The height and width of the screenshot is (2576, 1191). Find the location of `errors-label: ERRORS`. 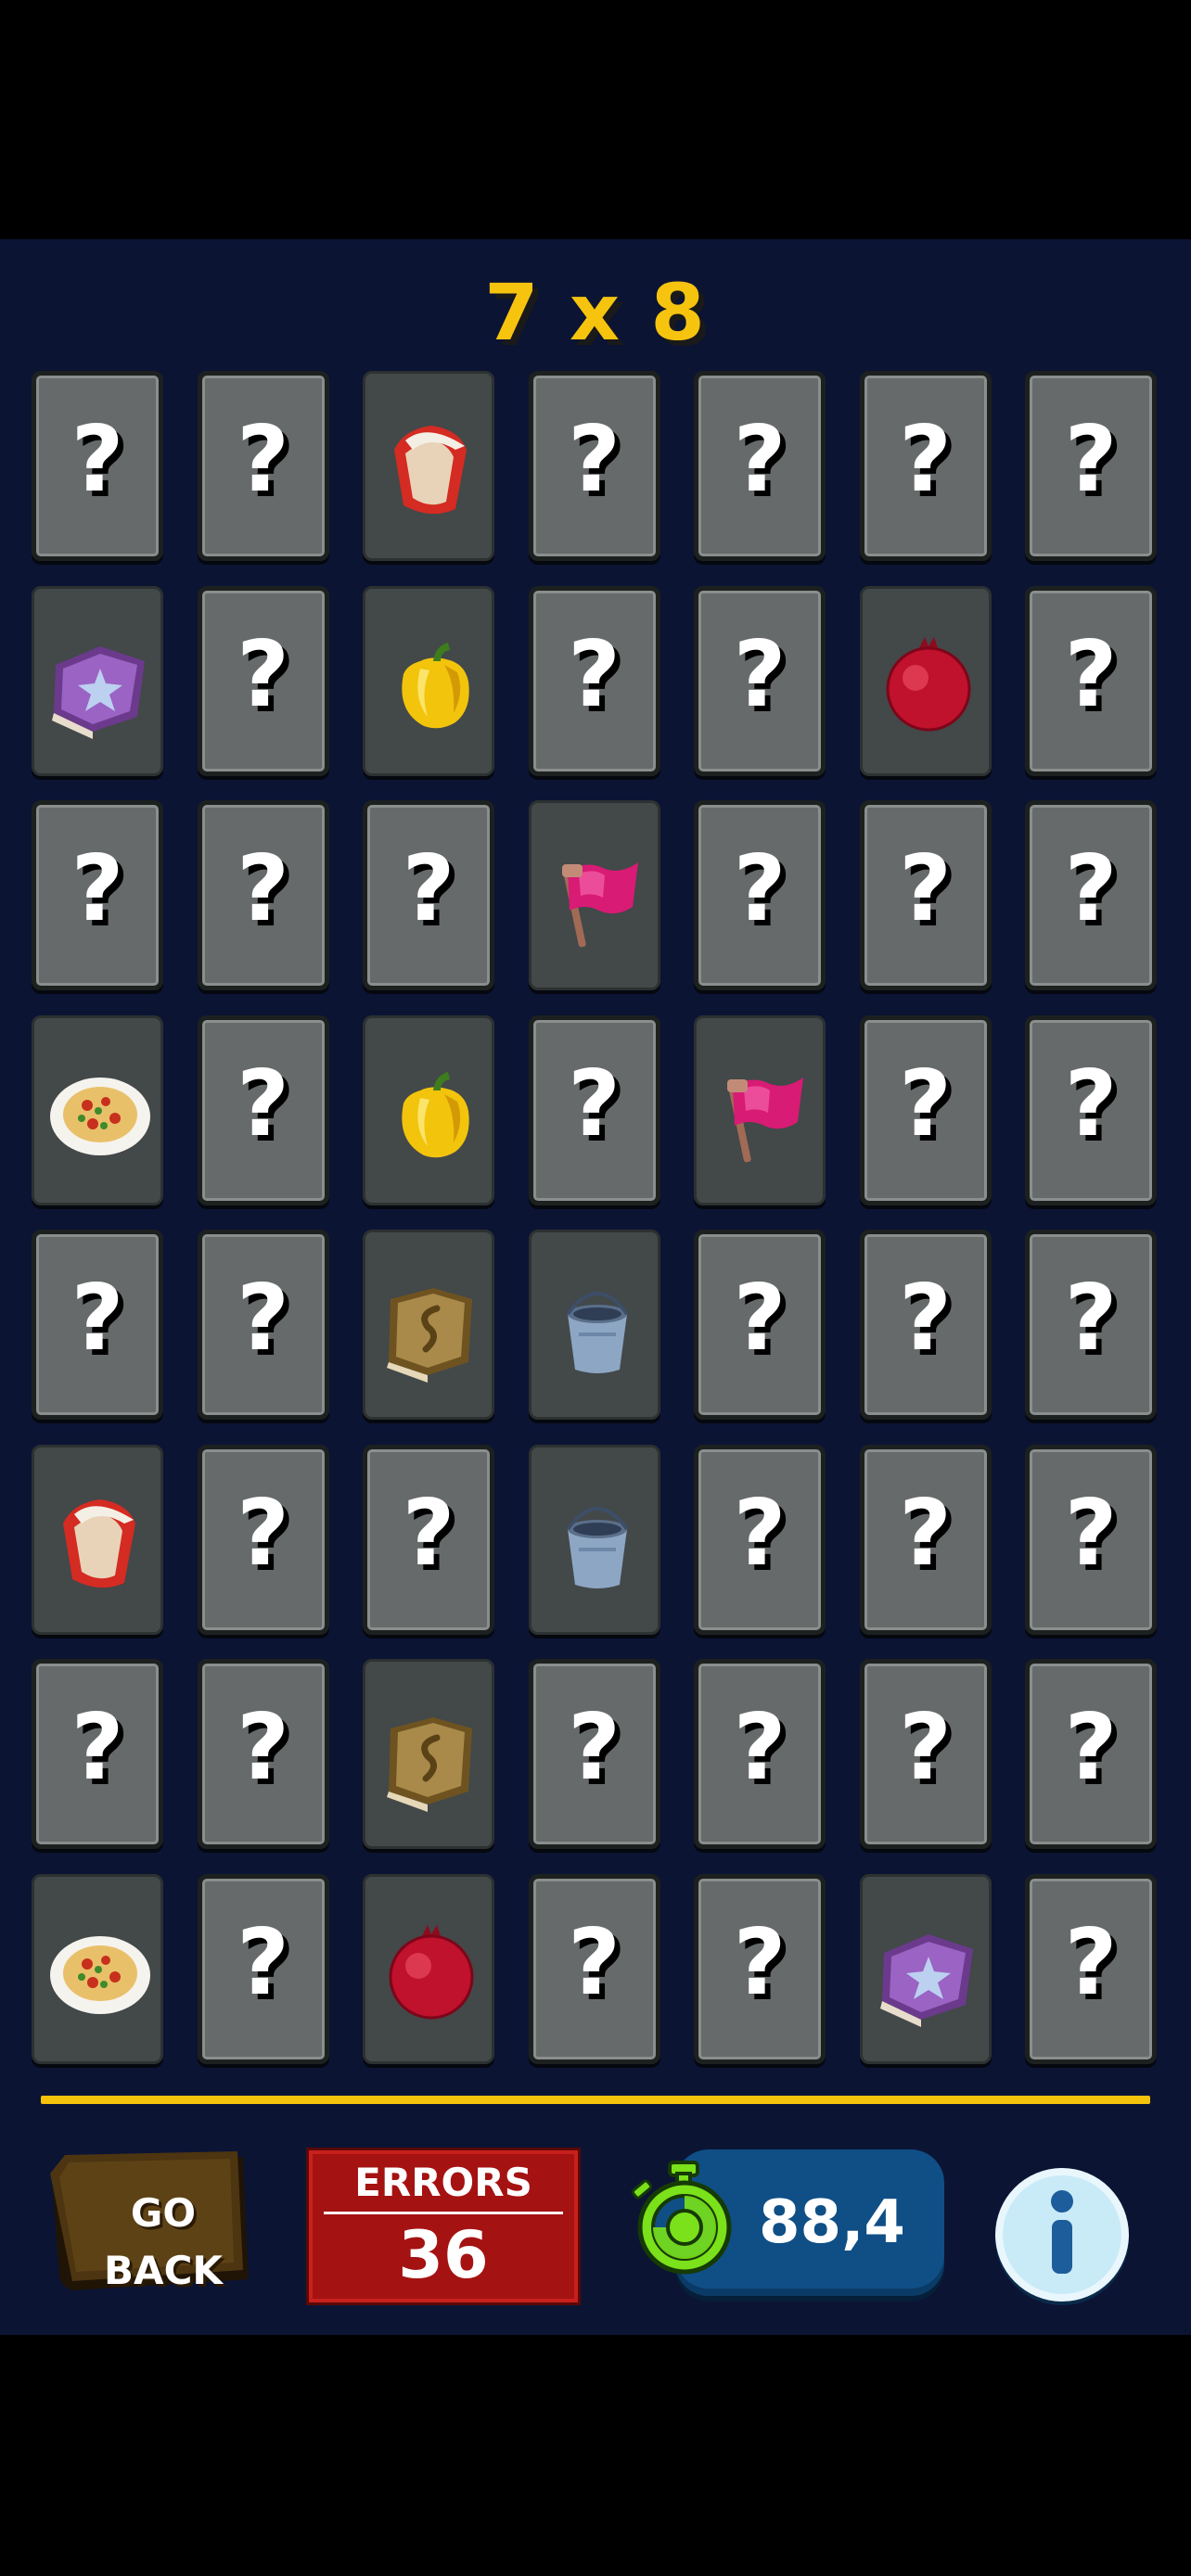

errors-label: ERRORS is located at coordinates (443, 2182).